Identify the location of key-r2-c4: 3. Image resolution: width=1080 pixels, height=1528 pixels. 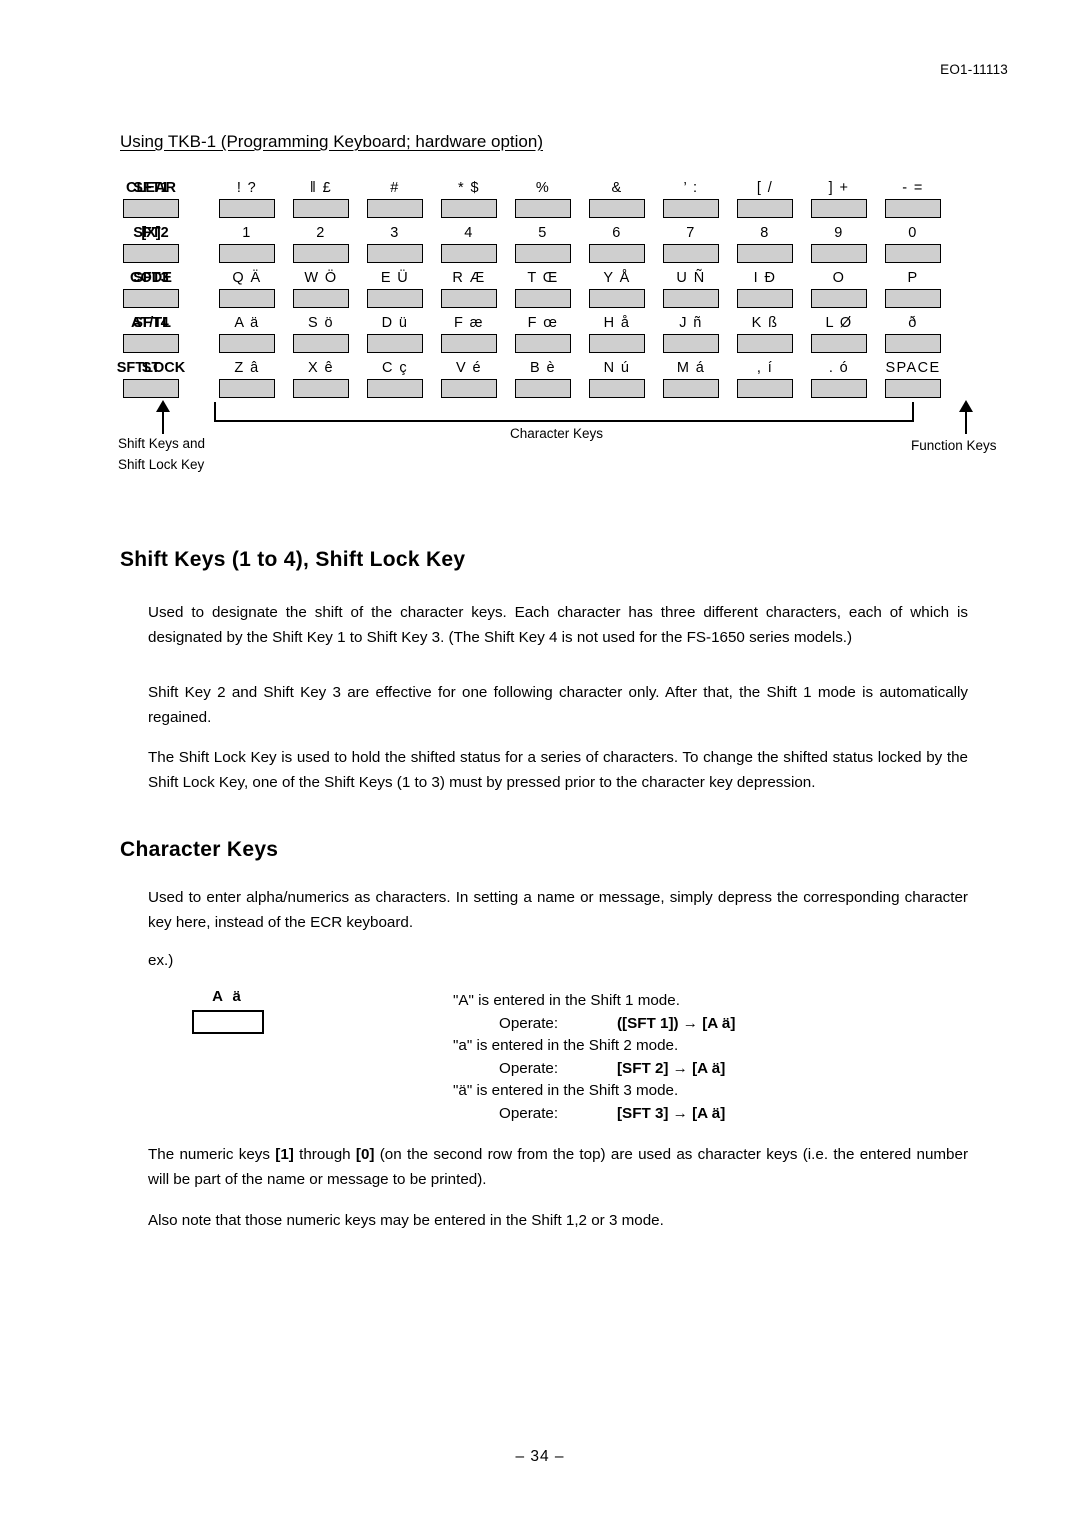
(395, 244).